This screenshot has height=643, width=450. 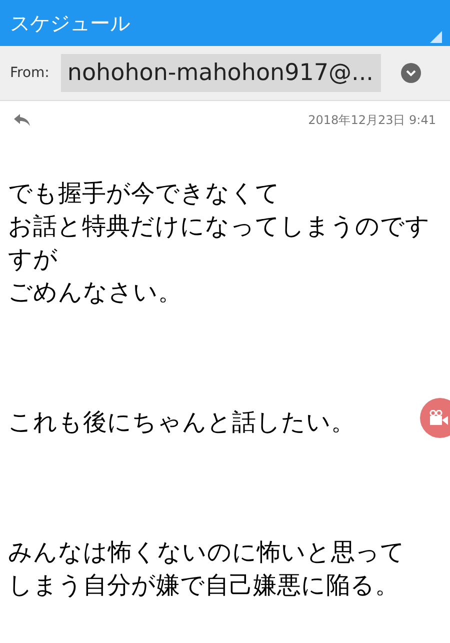 I want to click on app-title: スケジュール, so click(x=70, y=23).